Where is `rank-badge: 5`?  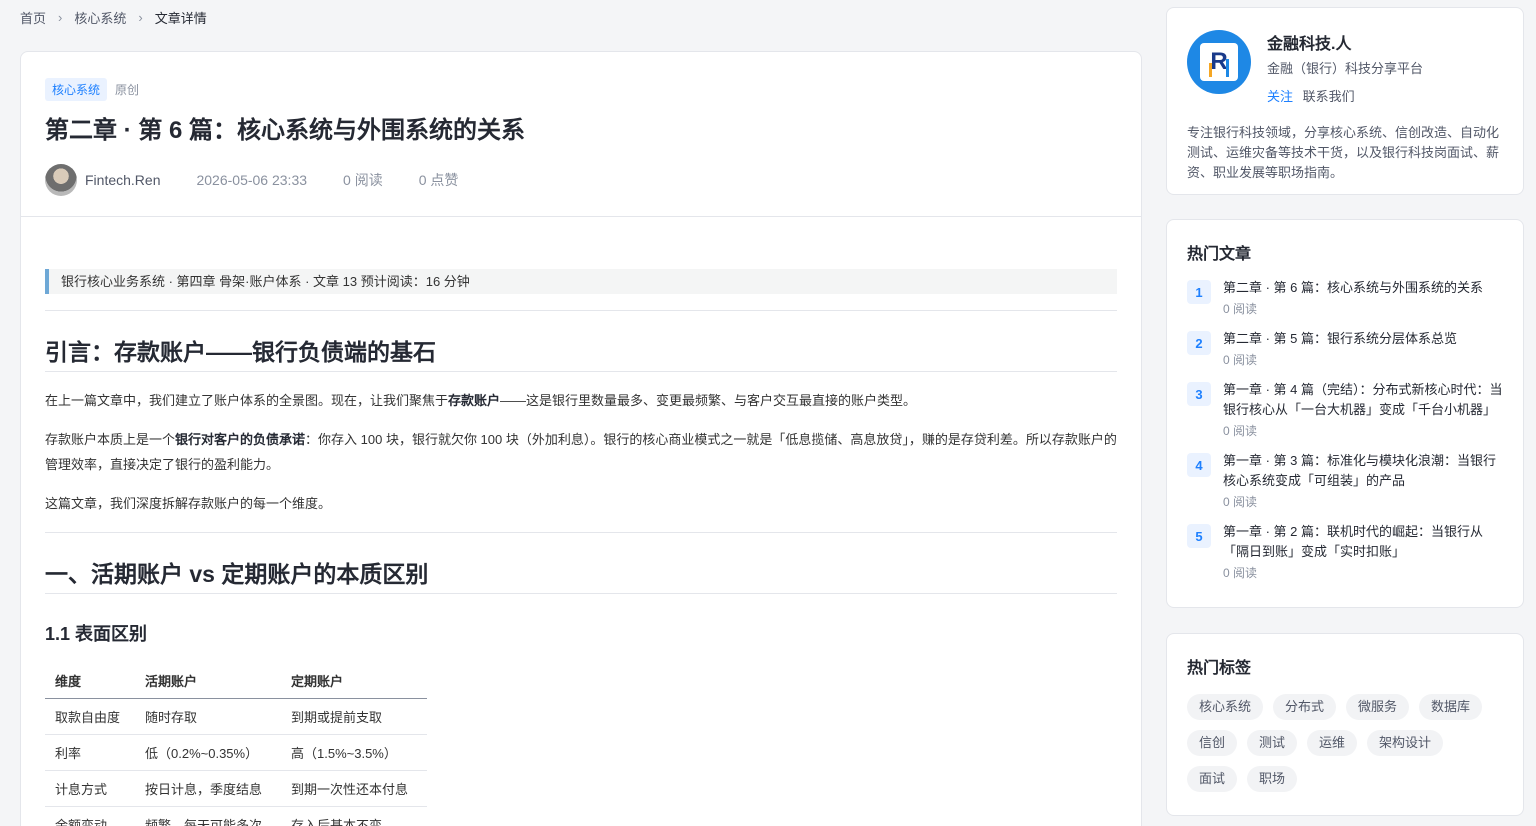
rank-badge: 5 is located at coordinates (1199, 536).